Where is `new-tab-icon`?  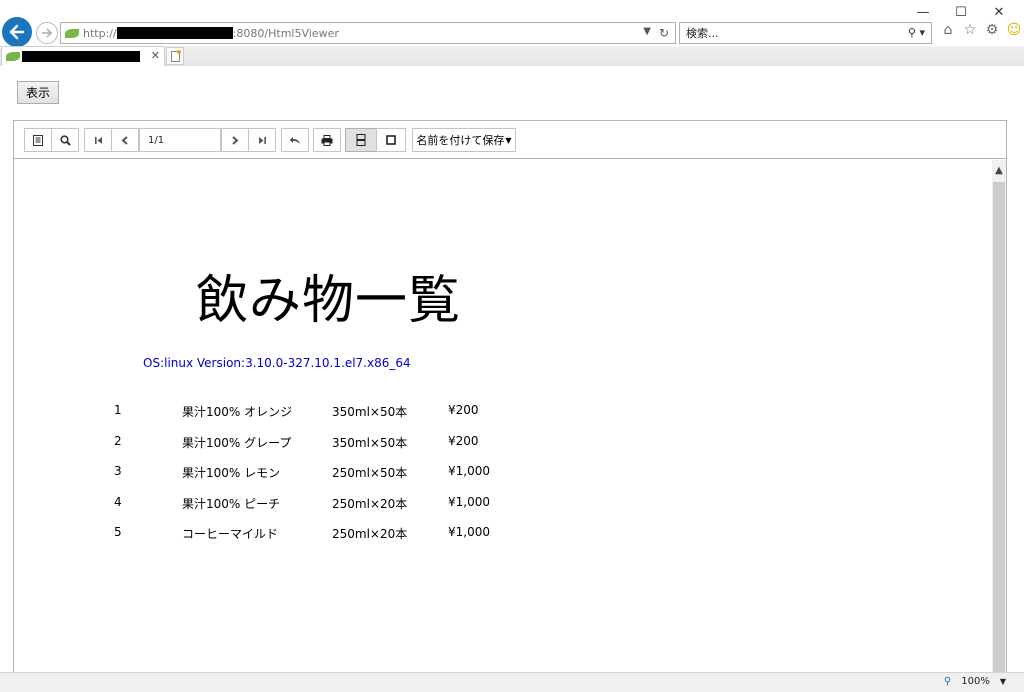
new-tab-icon is located at coordinates (175, 55).